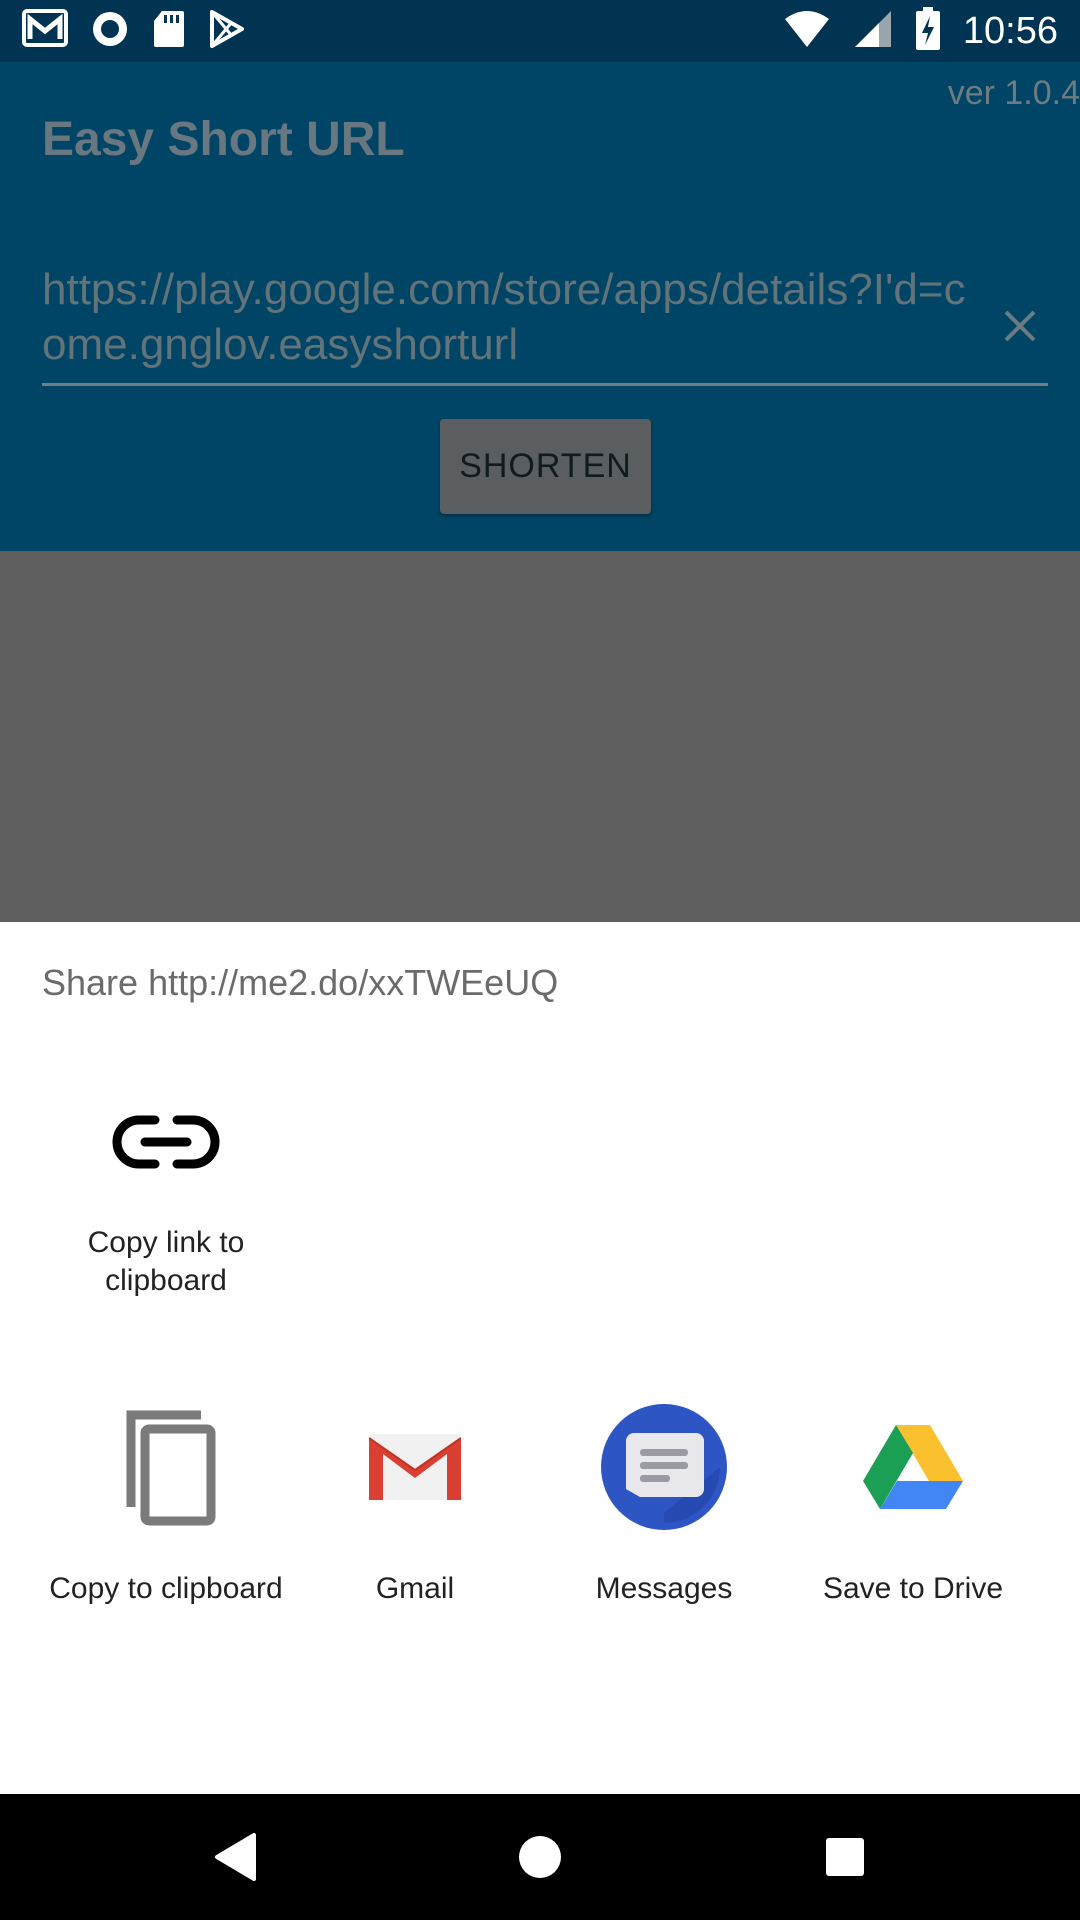 This screenshot has width=1080, height=1920. What do you see at coordinates (540, 31) in the screenshot?
I see `status-bar: 10:56` at bounding box center [540, 31].